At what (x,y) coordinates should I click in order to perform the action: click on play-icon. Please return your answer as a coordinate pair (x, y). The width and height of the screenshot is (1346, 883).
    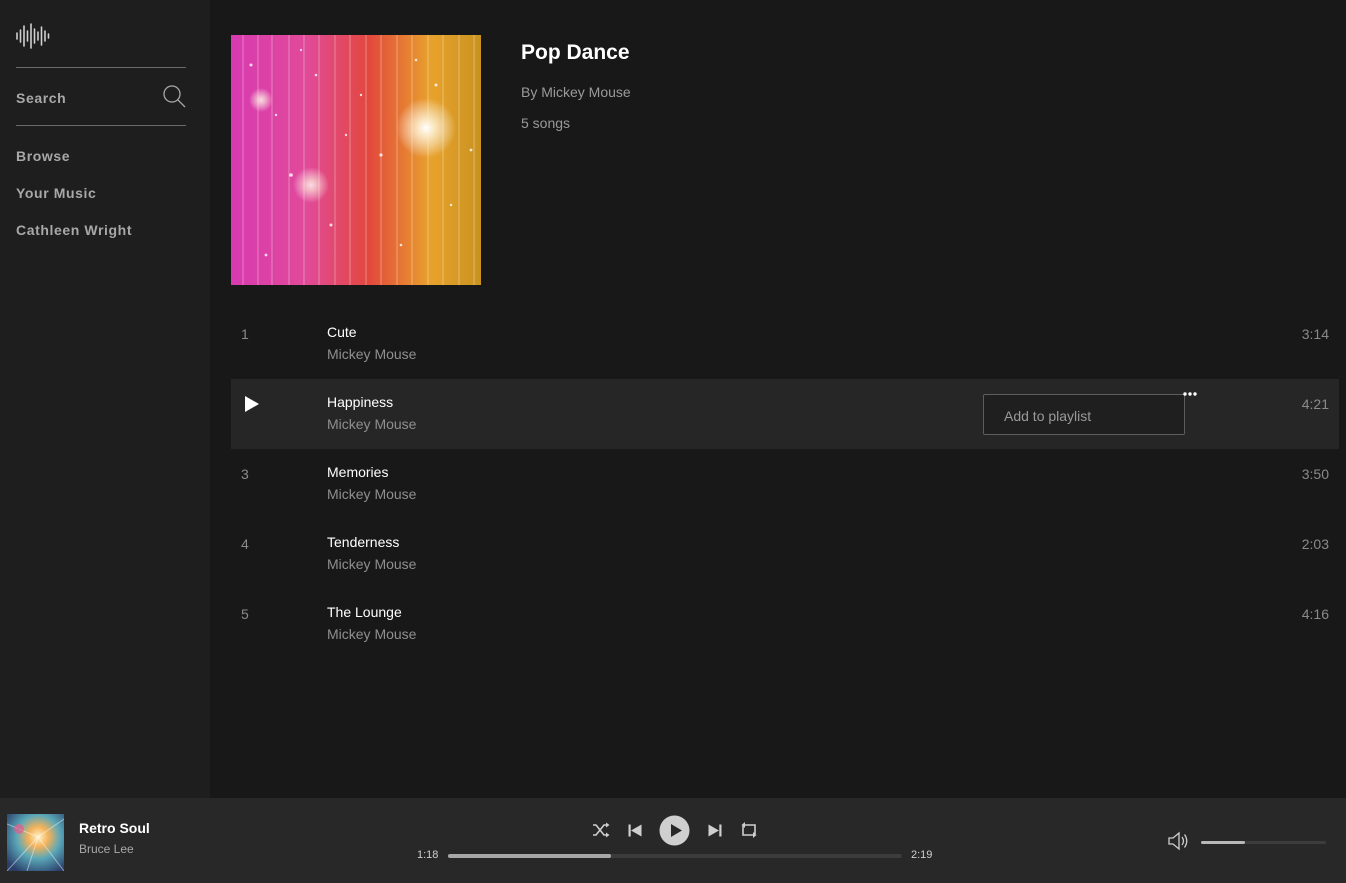
    Looking at the image, I should click on (252, 404).